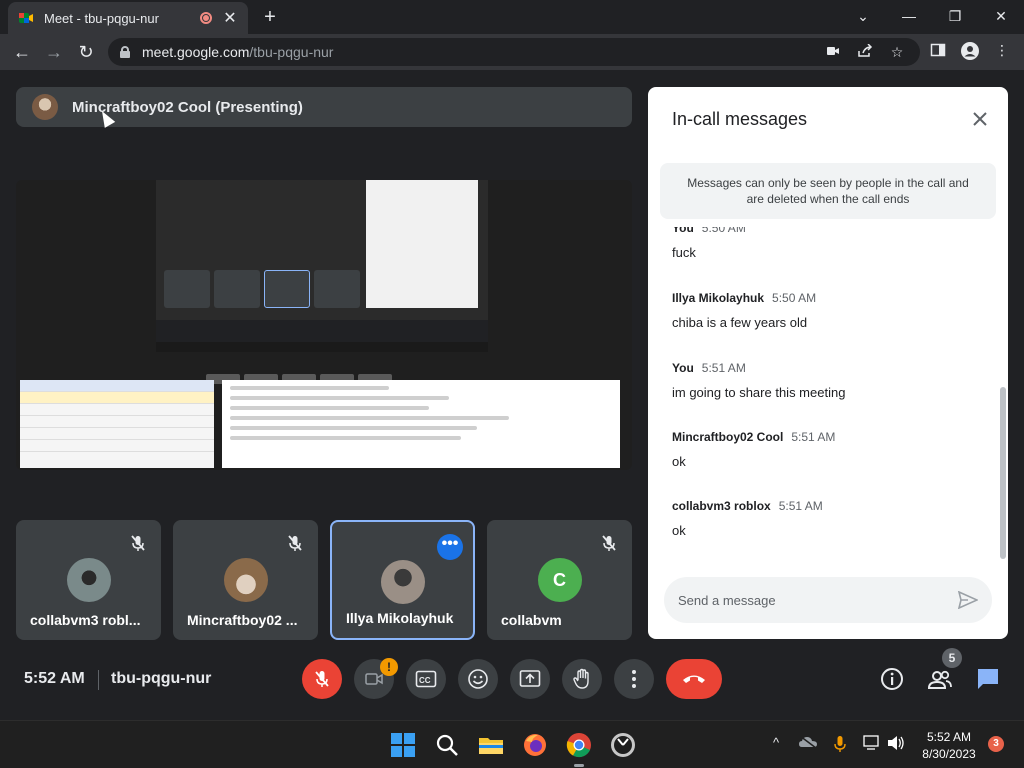  Describe the element at coordinates (988, 679) in the screenshot. I see `chat-icon` at that location.